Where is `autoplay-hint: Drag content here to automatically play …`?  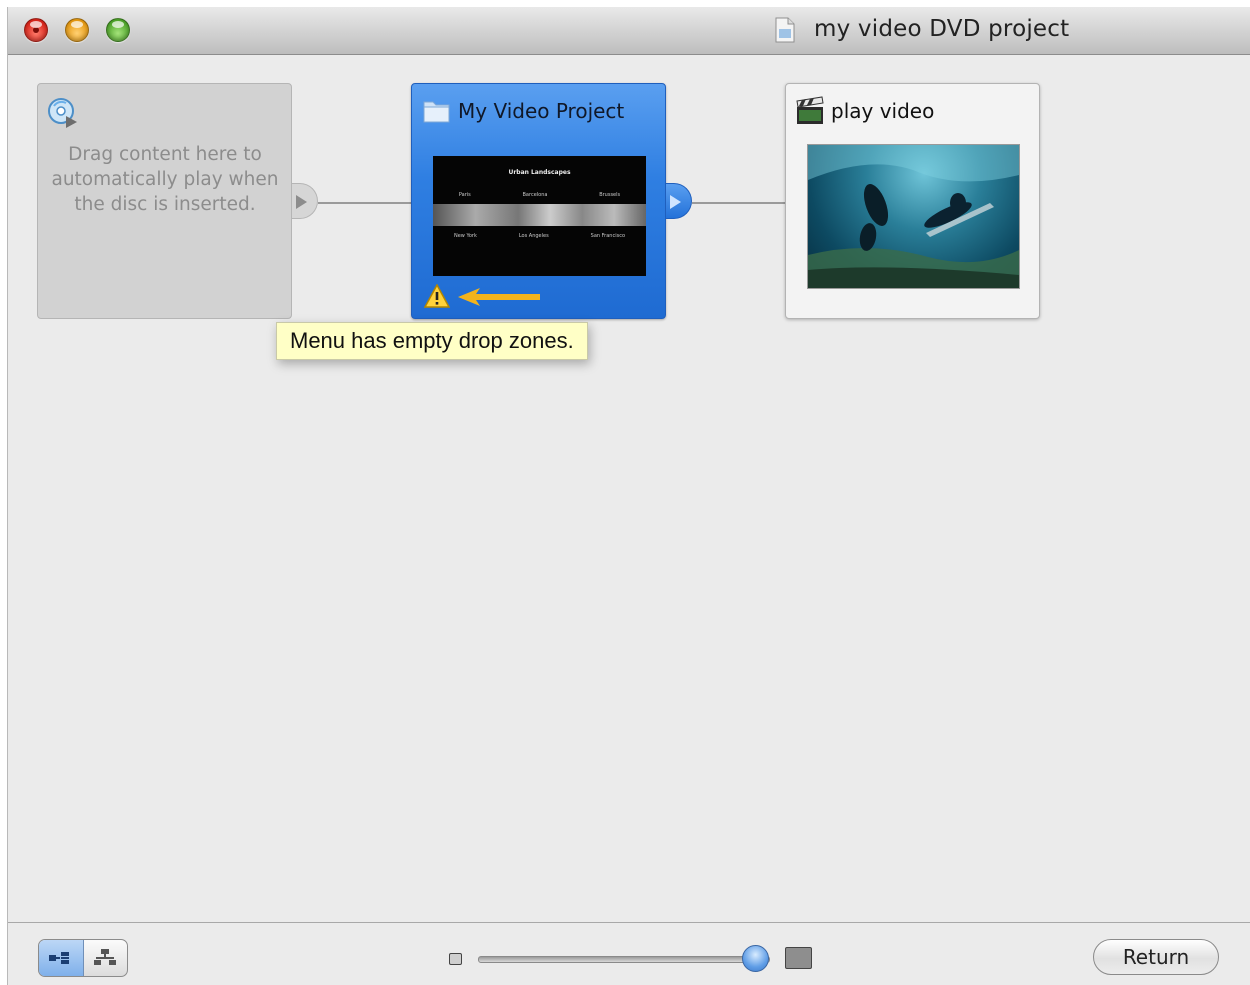 autoplay-hint: Drag content here to automatically play … is located at coordinates (165, 179).